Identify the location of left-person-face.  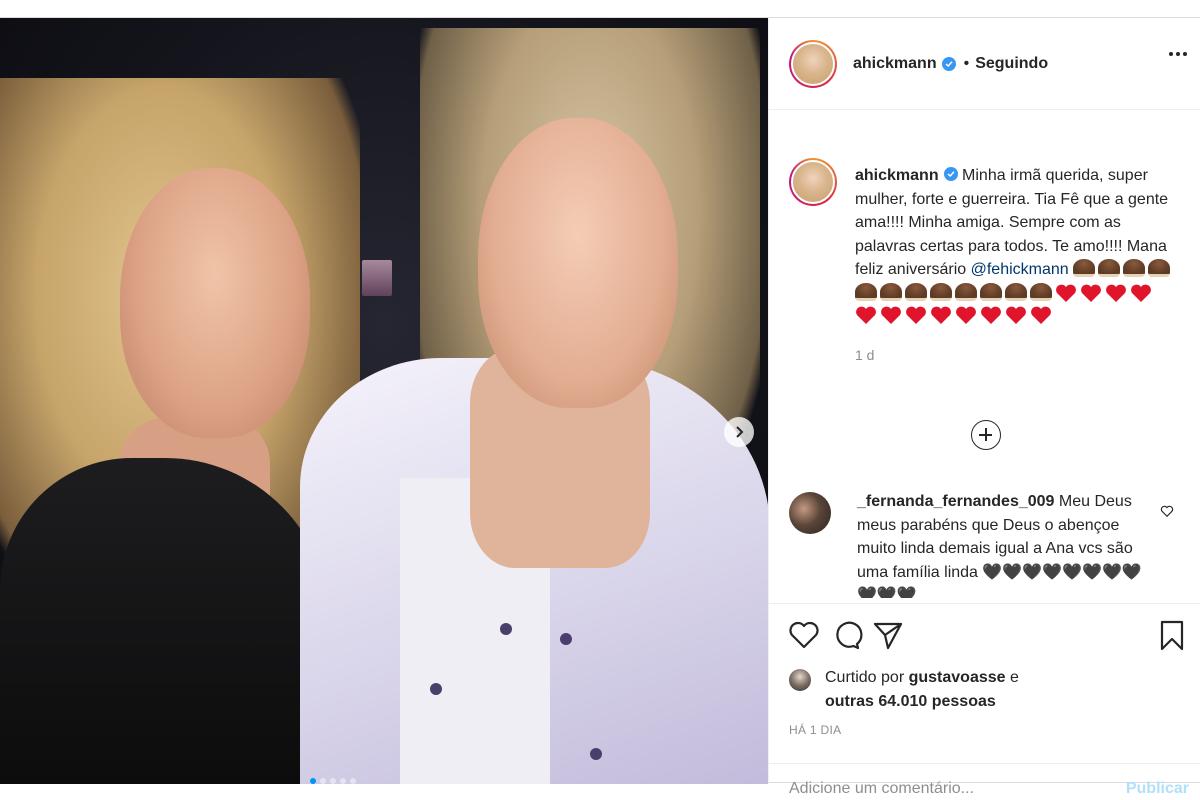
(215, 303).